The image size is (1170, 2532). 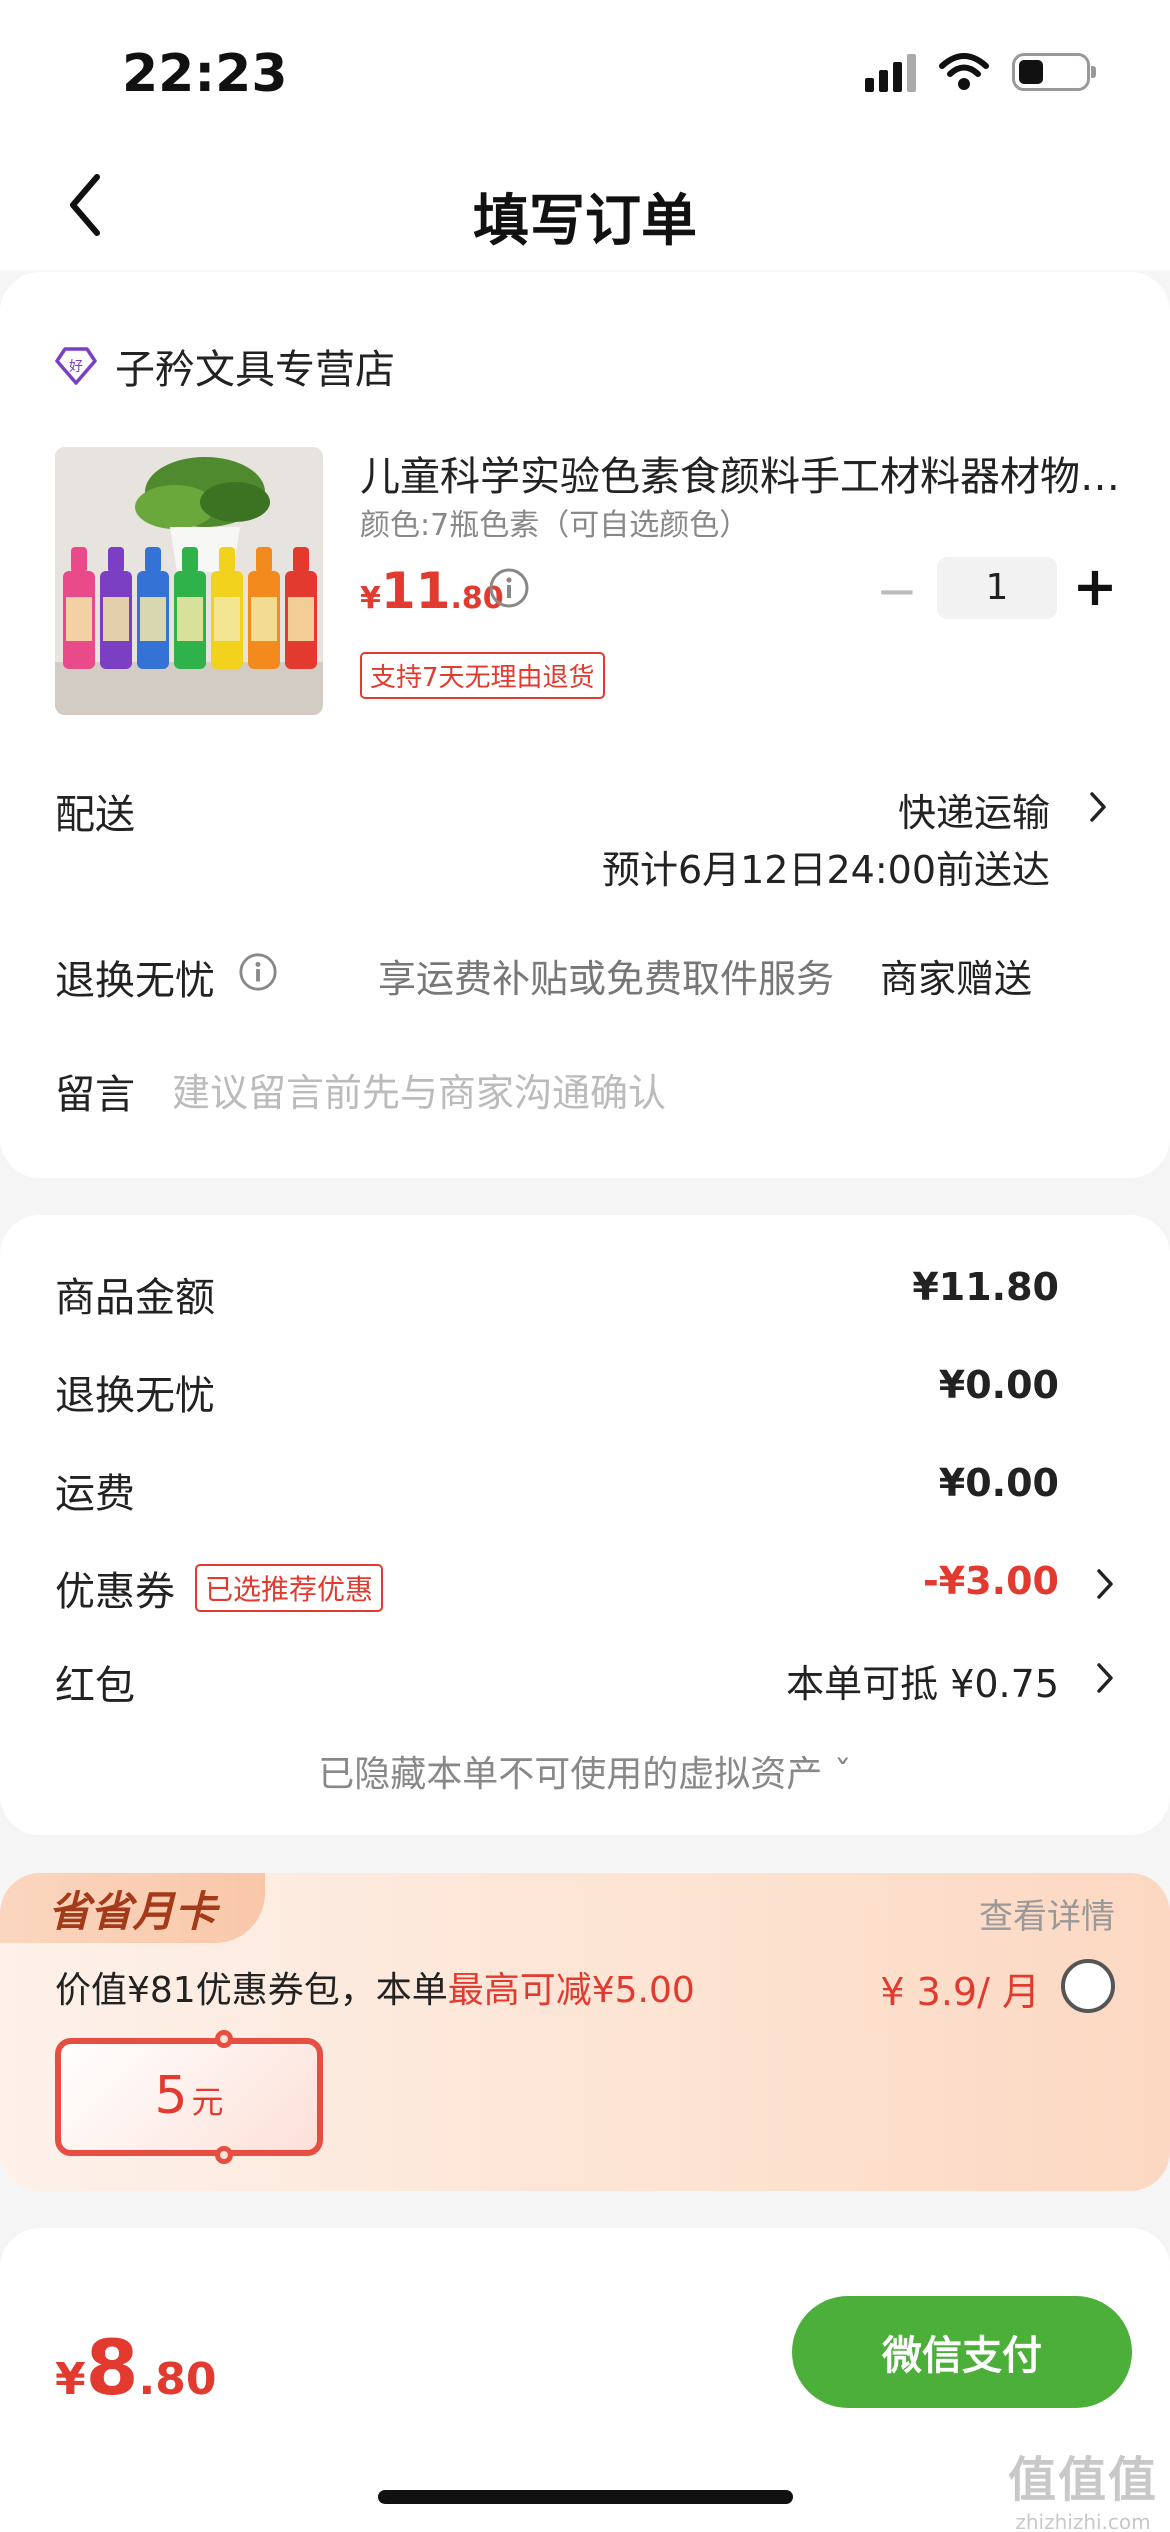 What do you see at coordinates (585, 1295) in the screenshot?
I see `goods-amount-row: 商品金额 ¥11.80` at bounding box center [585, 1295].